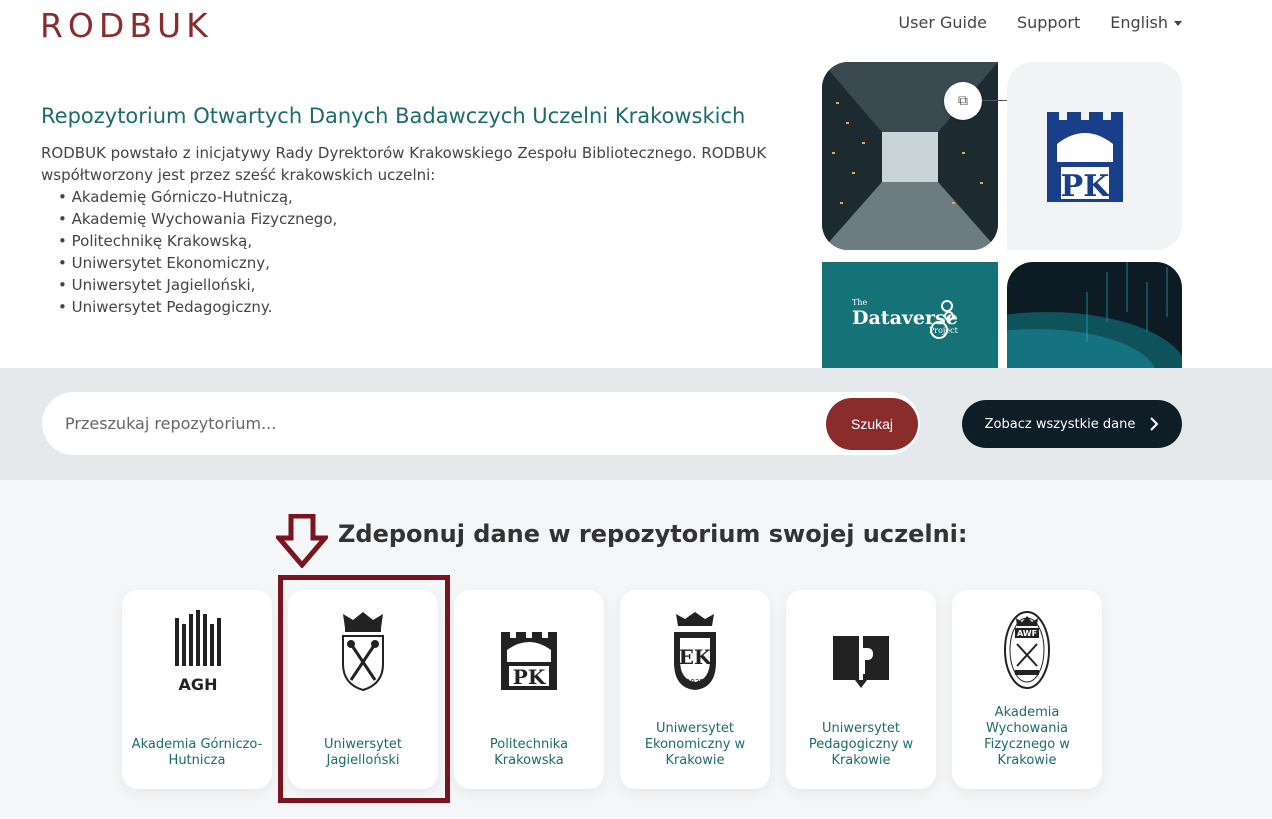 The height and width of the screenshot is (819, 1272). I want to click on nav-language-dropdown: English, so click(1146, 22).